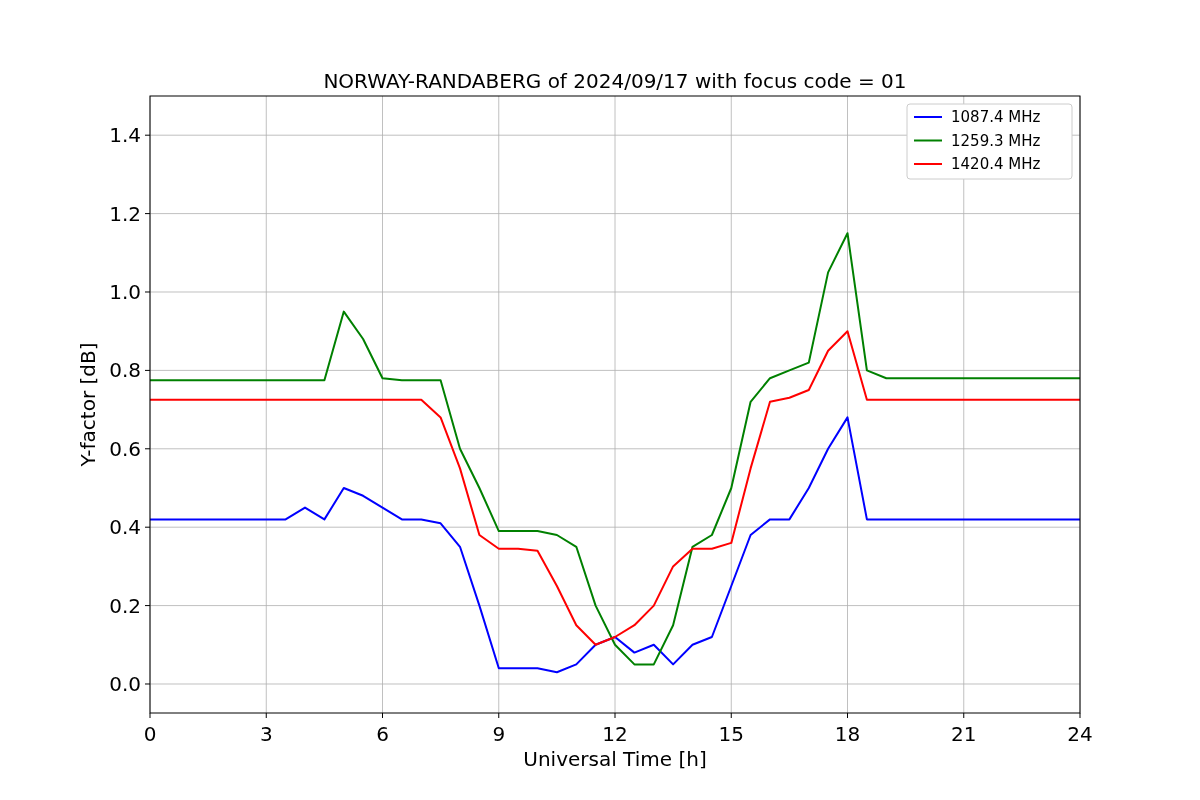 This screenshot has width=1200, height=800. I want to click on x-tick-label: 15, so click(731, 734).